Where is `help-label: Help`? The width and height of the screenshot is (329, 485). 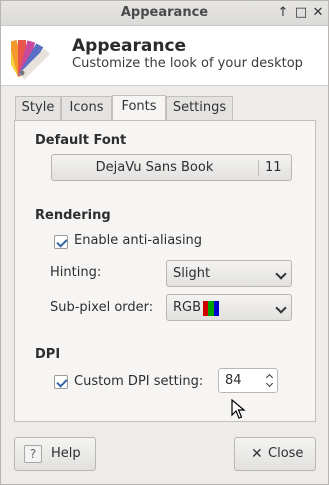
help-label: Help is located at coordinates (66, 453).